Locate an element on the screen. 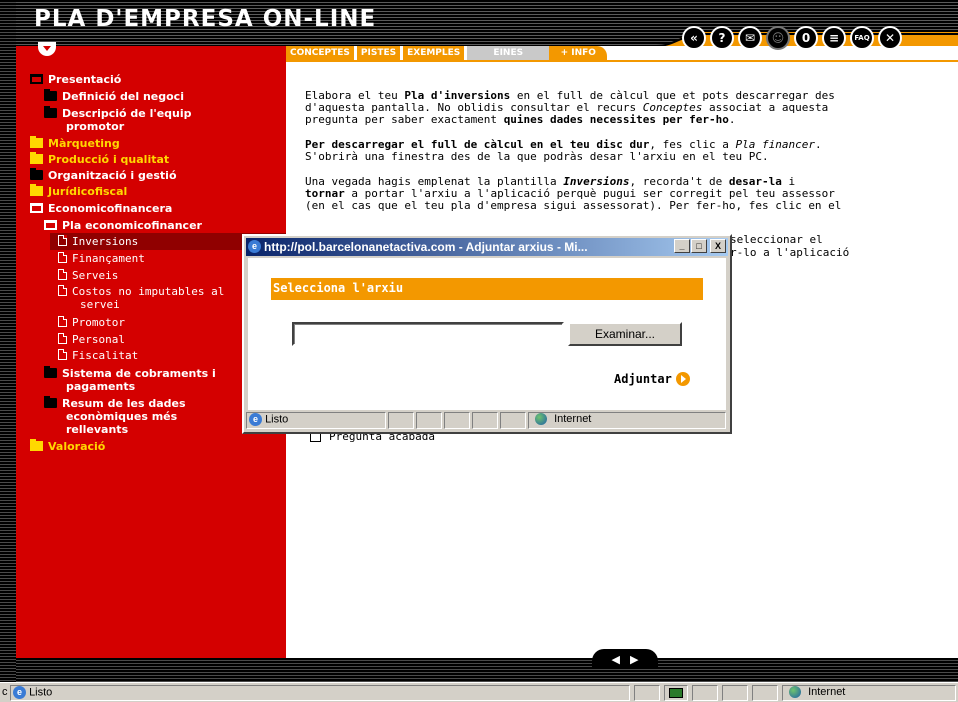 The image size is (958, 702). help-icon: ? is located at coordinates (722, 38).